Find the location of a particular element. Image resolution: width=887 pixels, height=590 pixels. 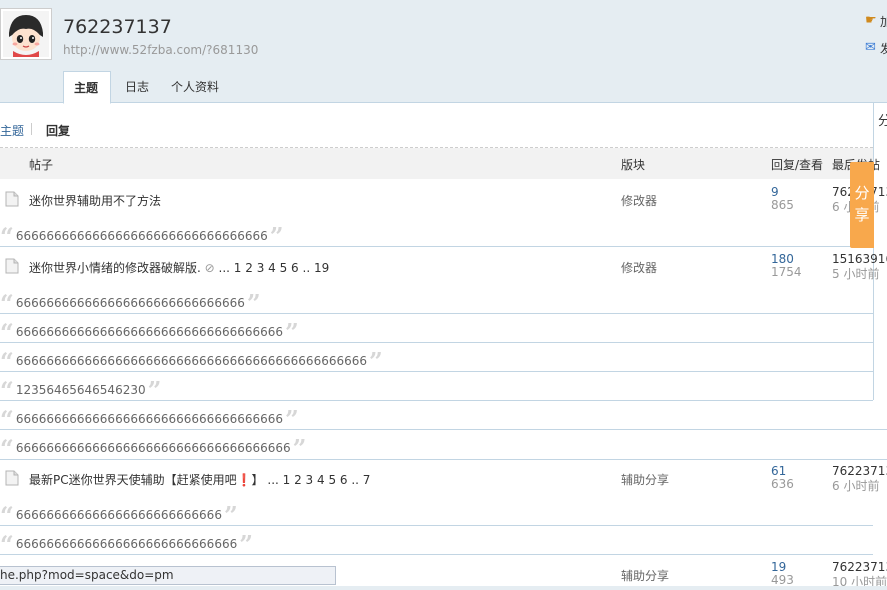

share-button: 分 享 is located at coordinates (862, 205).